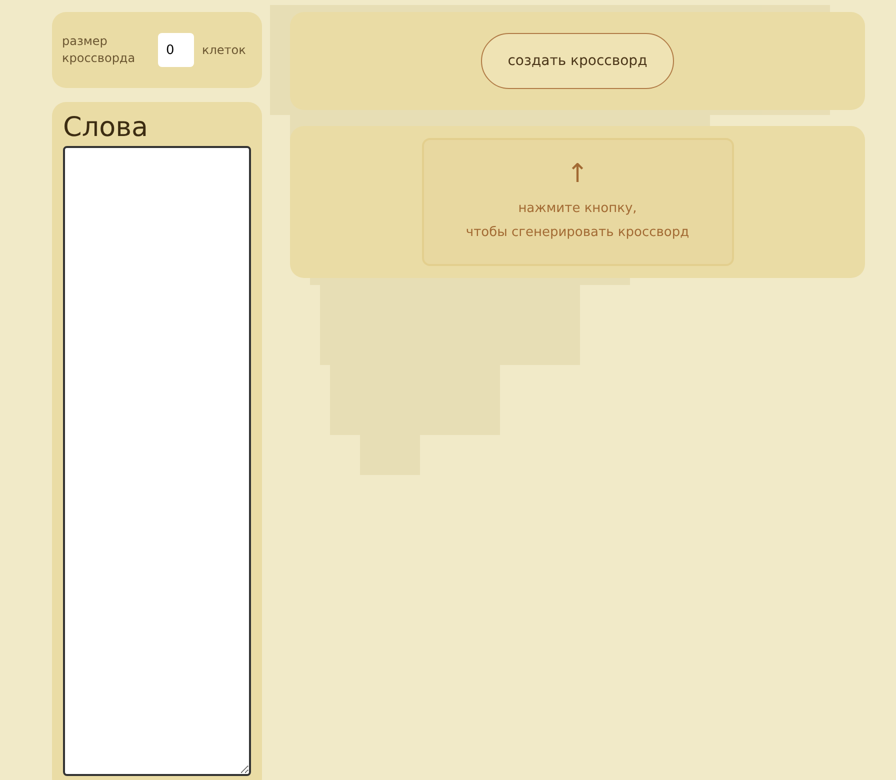 This screenshot has height=780, width=896. What do you see at coordinates (176, 50) in the screenshot?
I see `size-input: 0` at bounding box center [176, 50].